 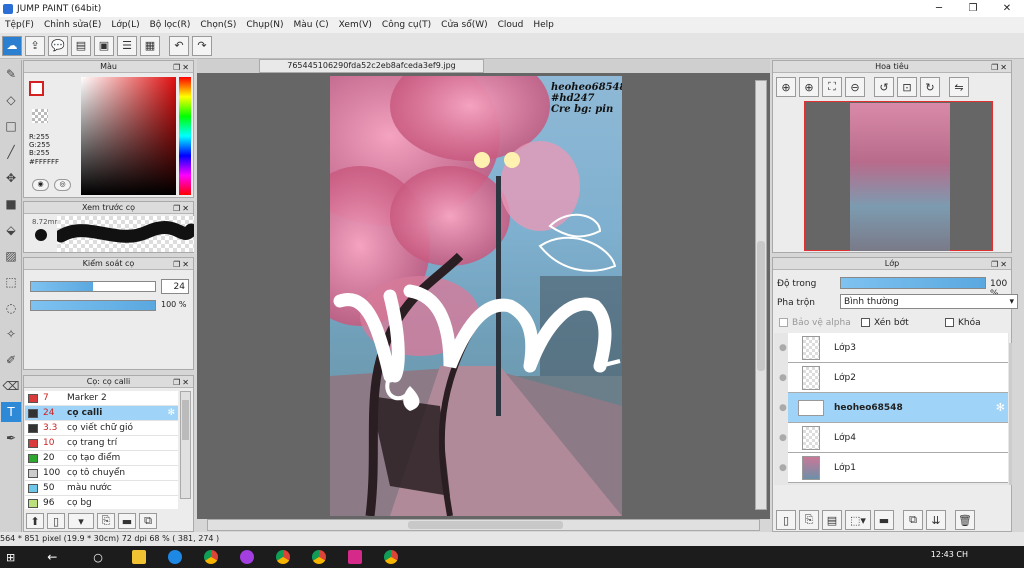 I want to click on saturation-value-picker, so click(x=128, y=136).